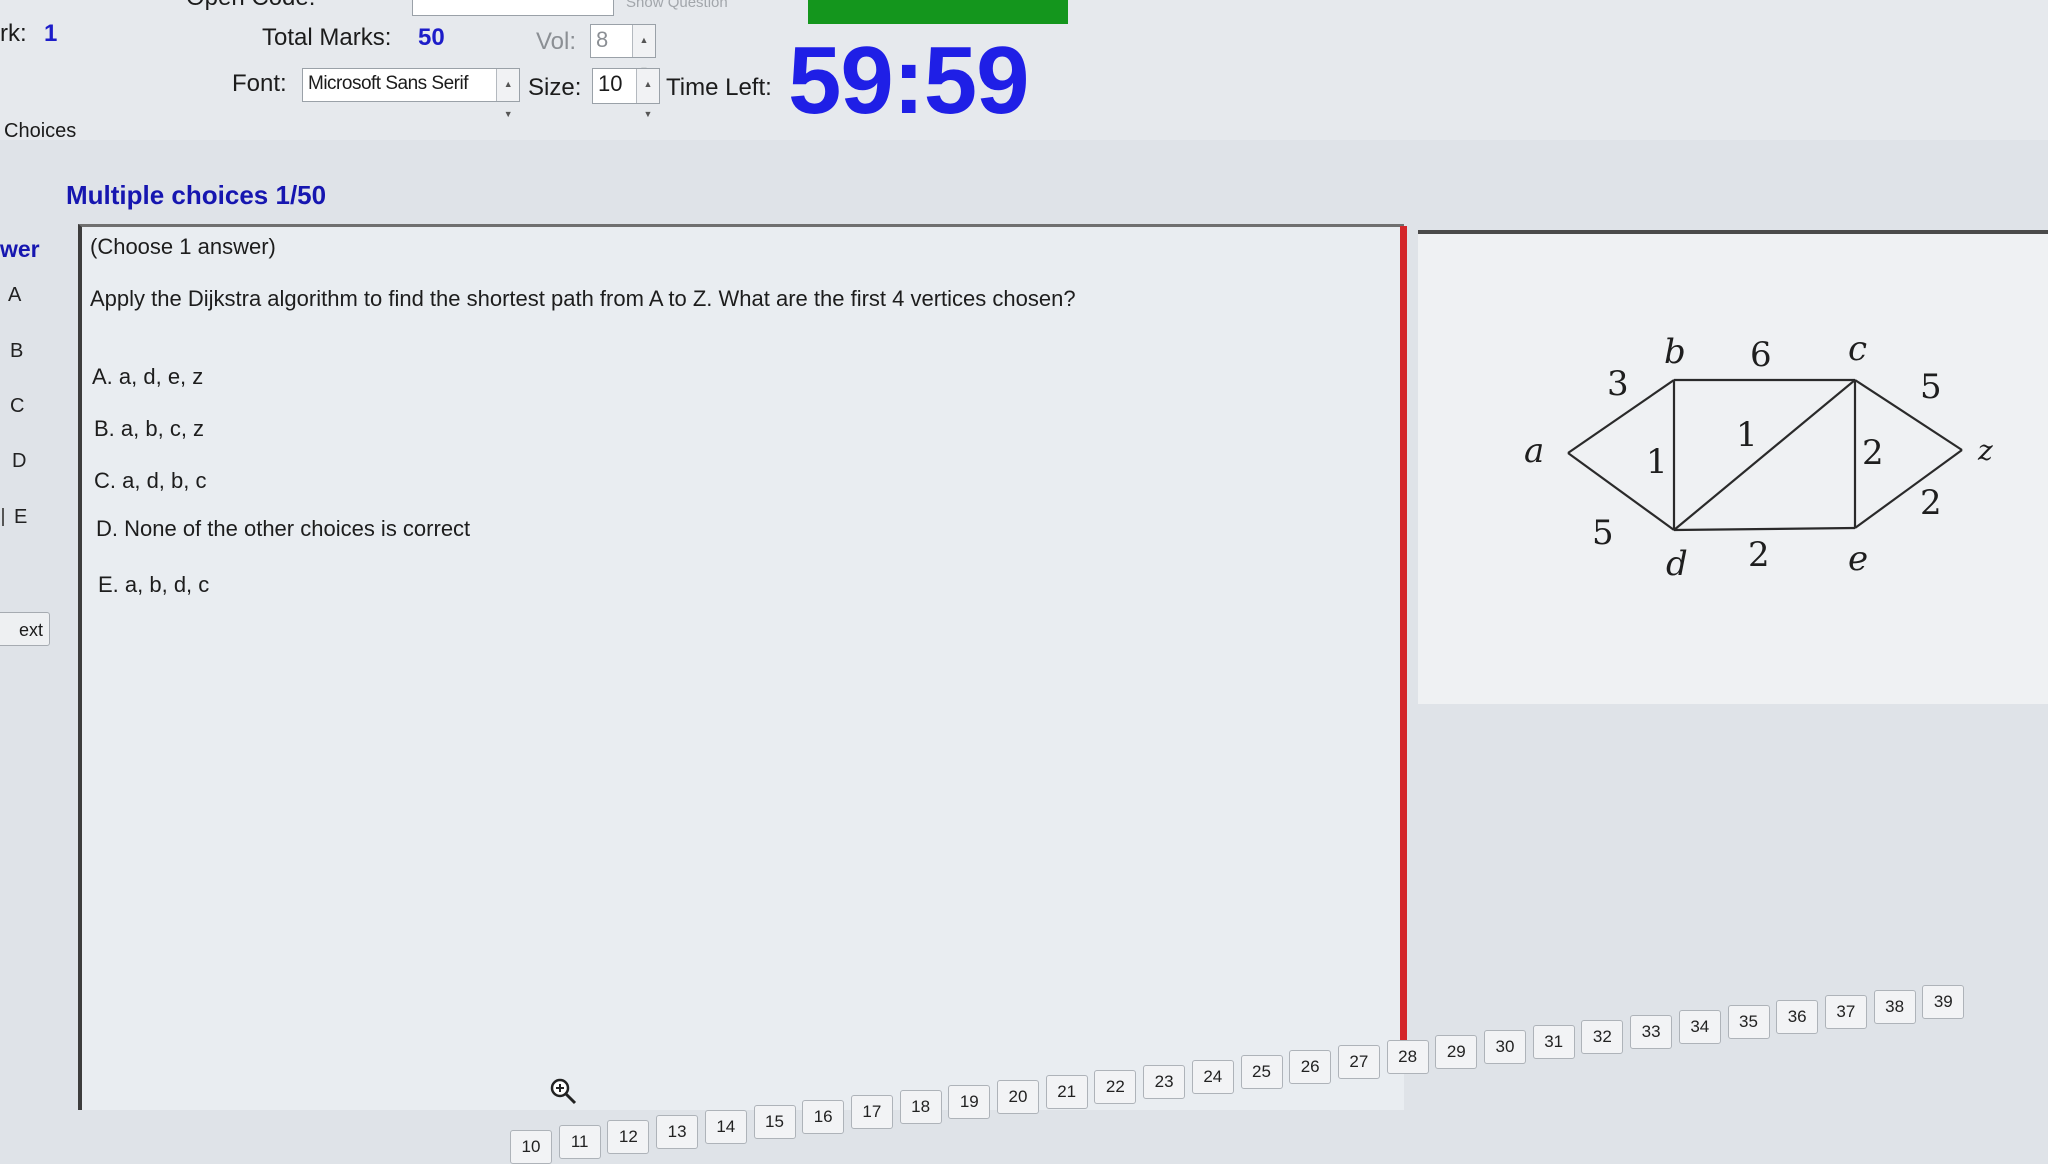 This screenshot has width=2048, height=1164. What do you see at coordinates (1603, 533) in the screenshot?
I see `weight-a-d: 5` at bounding box center [1603, 533].